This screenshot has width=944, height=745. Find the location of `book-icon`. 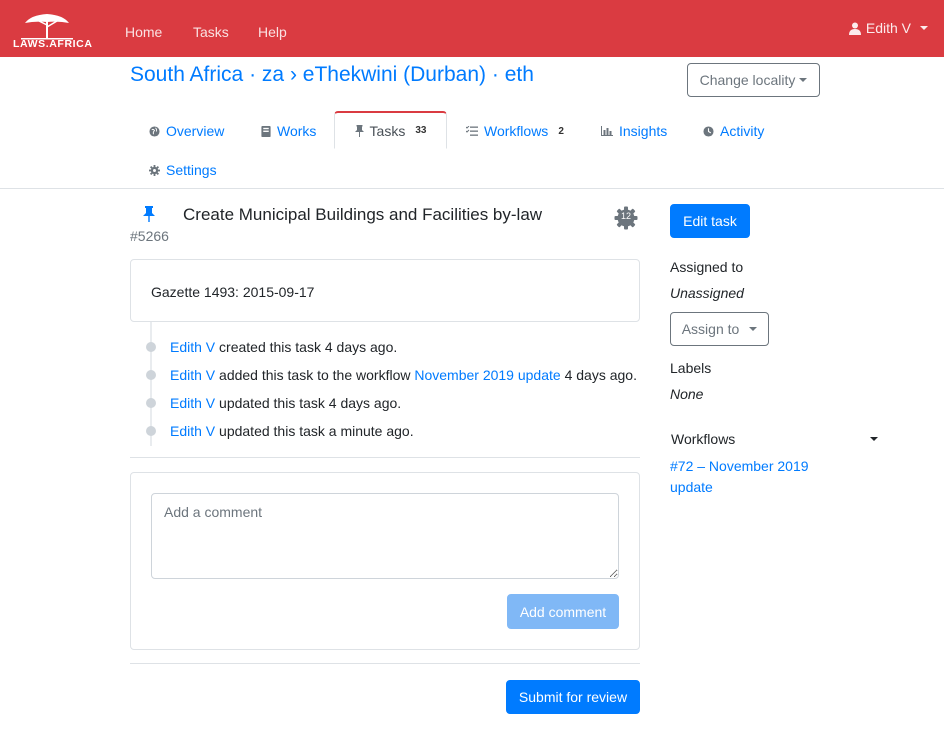

book-icon is located at coordinates (266, 131).